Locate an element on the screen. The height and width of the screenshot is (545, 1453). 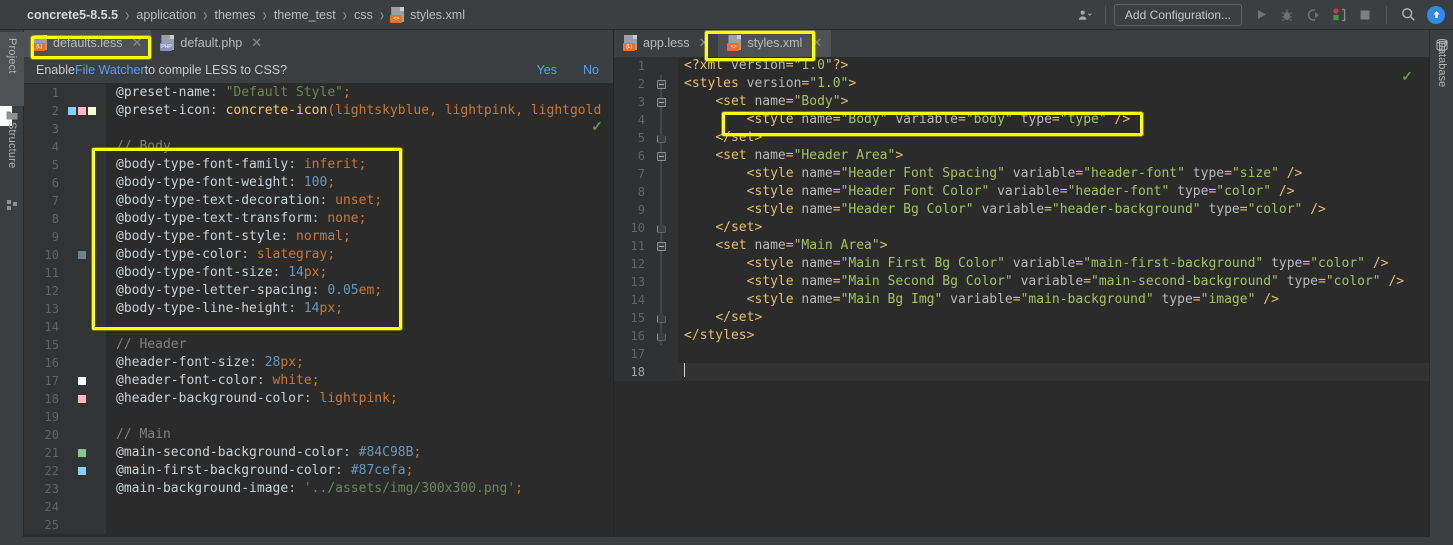
search-everywhere-icon is located at coordinates (1408, 15).